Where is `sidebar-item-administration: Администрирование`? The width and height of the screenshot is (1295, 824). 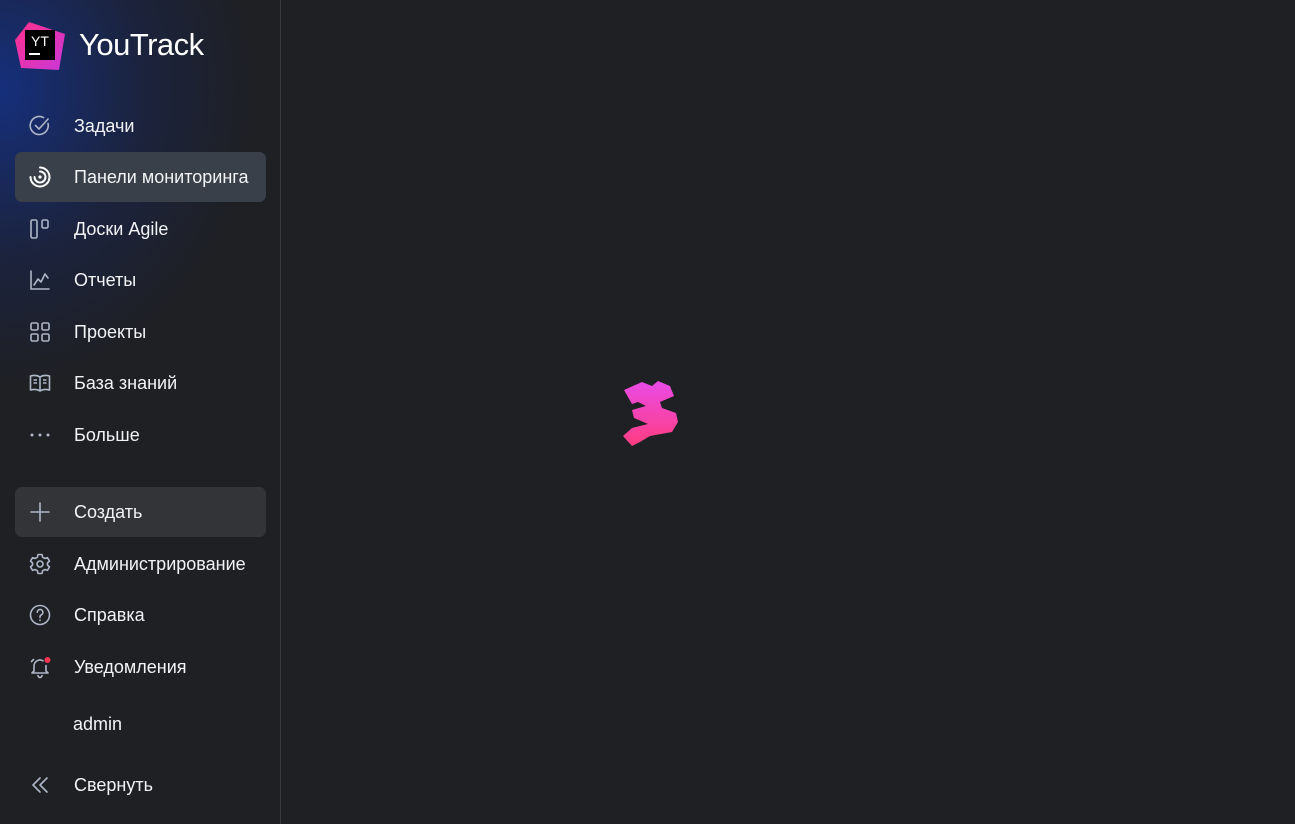
sidebar-item-administration: Администрирование is located at coordinates (140, 564).